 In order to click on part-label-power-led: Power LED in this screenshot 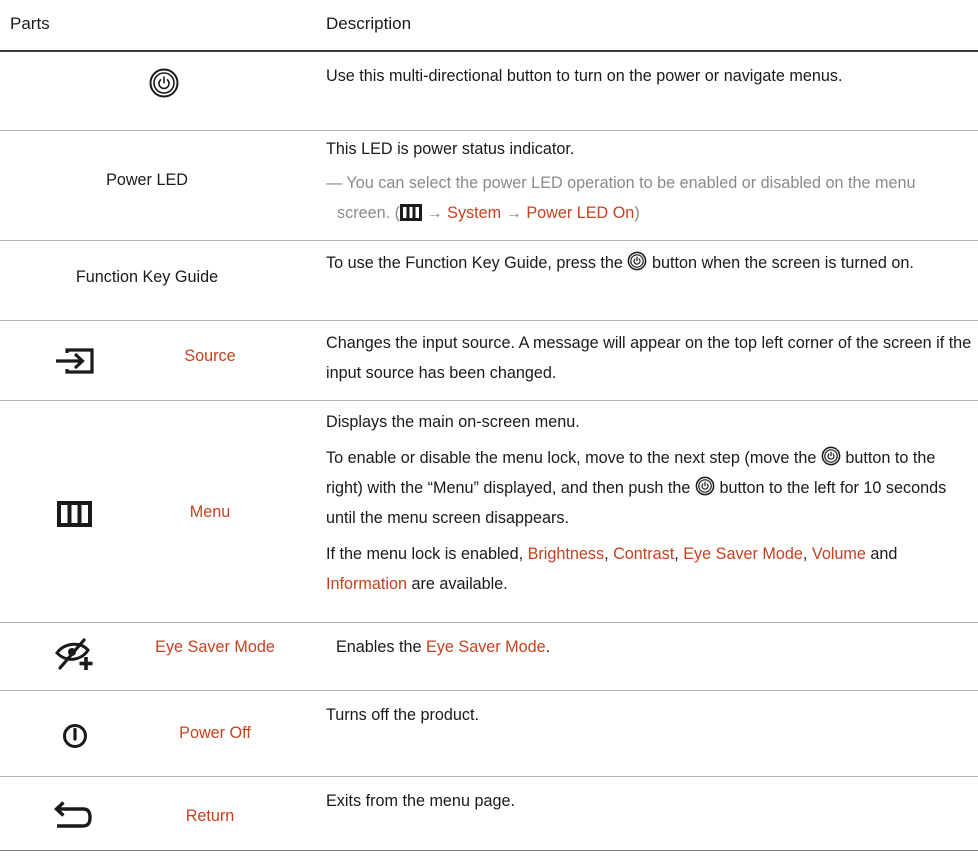, I will do `click(147, 180)`.